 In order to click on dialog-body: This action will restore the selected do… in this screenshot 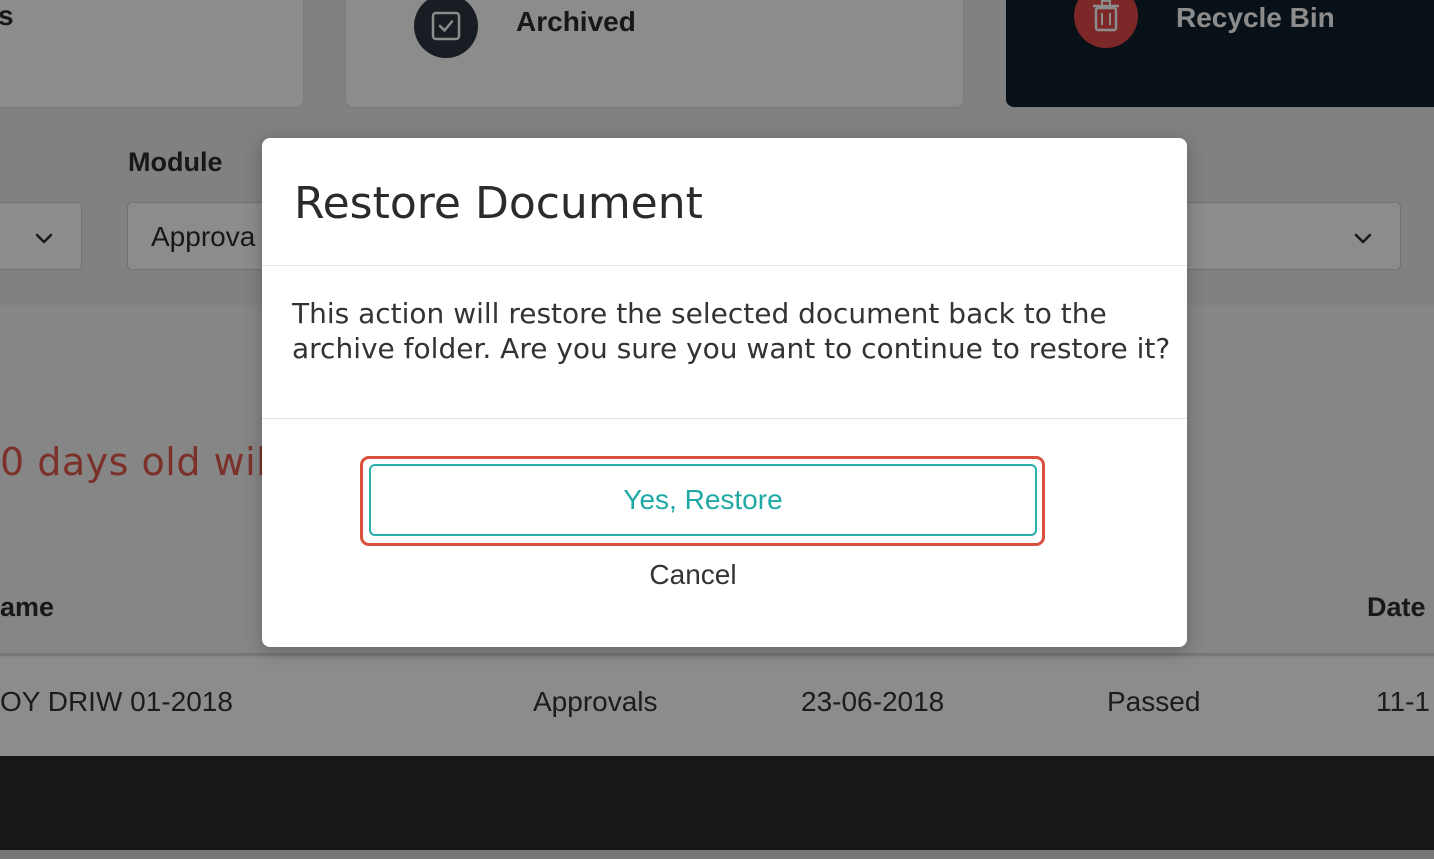, I will do `click(724, 342)`.